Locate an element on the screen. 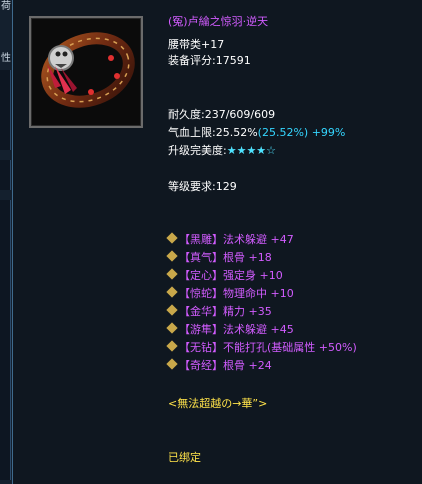 This screenshot has height=484, width=422. attribute-row: 【惊蛇】物理命中 +10 is located at coordinates (230, 293).